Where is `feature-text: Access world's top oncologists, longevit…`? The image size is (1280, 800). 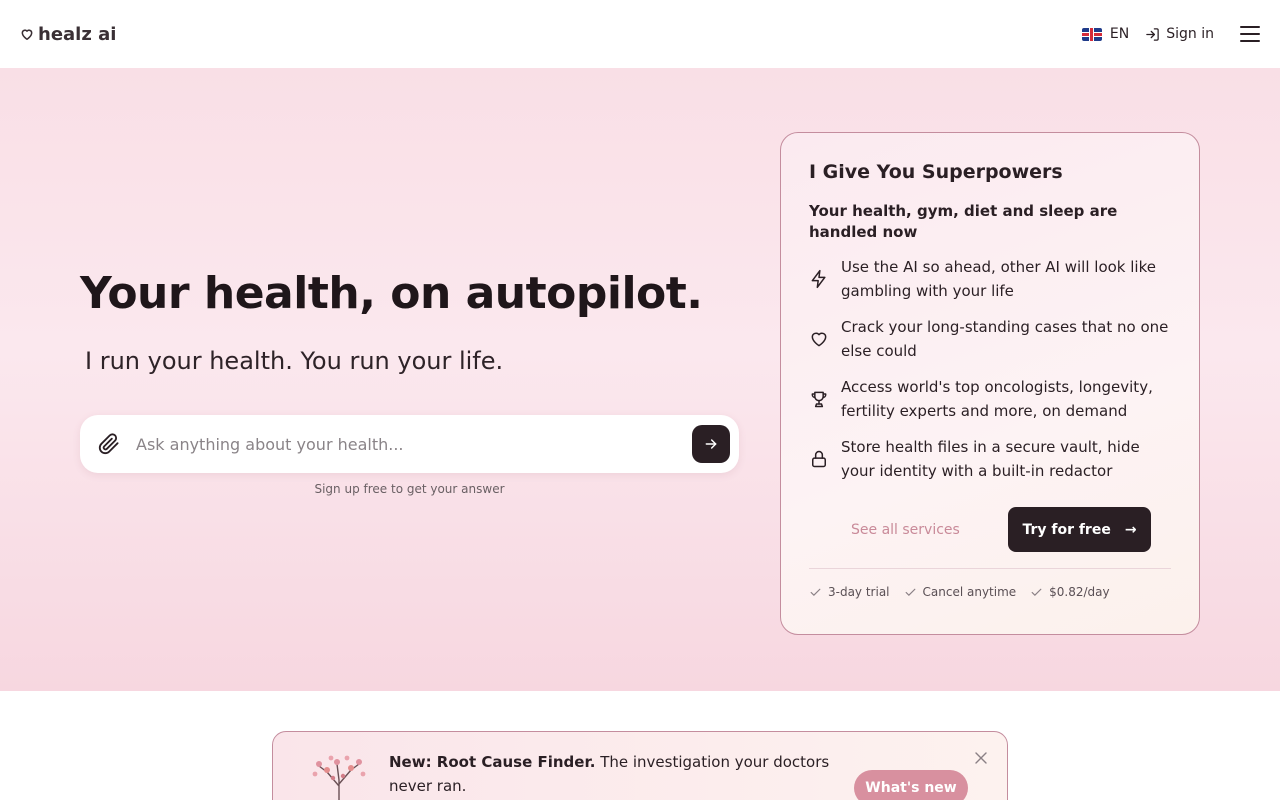
feature-text: Access world's top oncologists, longevit… is located at coordinates (997, 399).